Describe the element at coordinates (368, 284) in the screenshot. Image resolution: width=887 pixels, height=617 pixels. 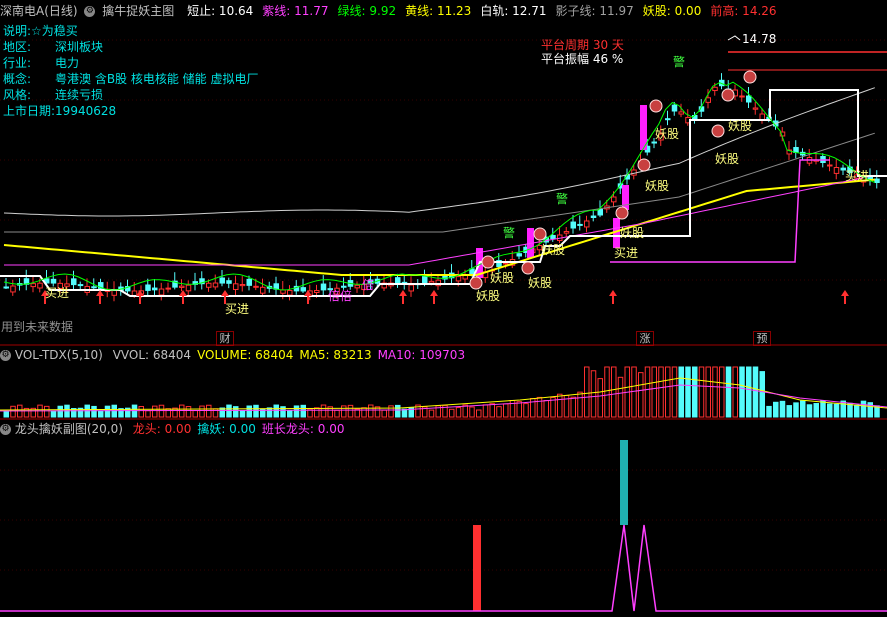
I see `multiple-label: 倍` at that location.